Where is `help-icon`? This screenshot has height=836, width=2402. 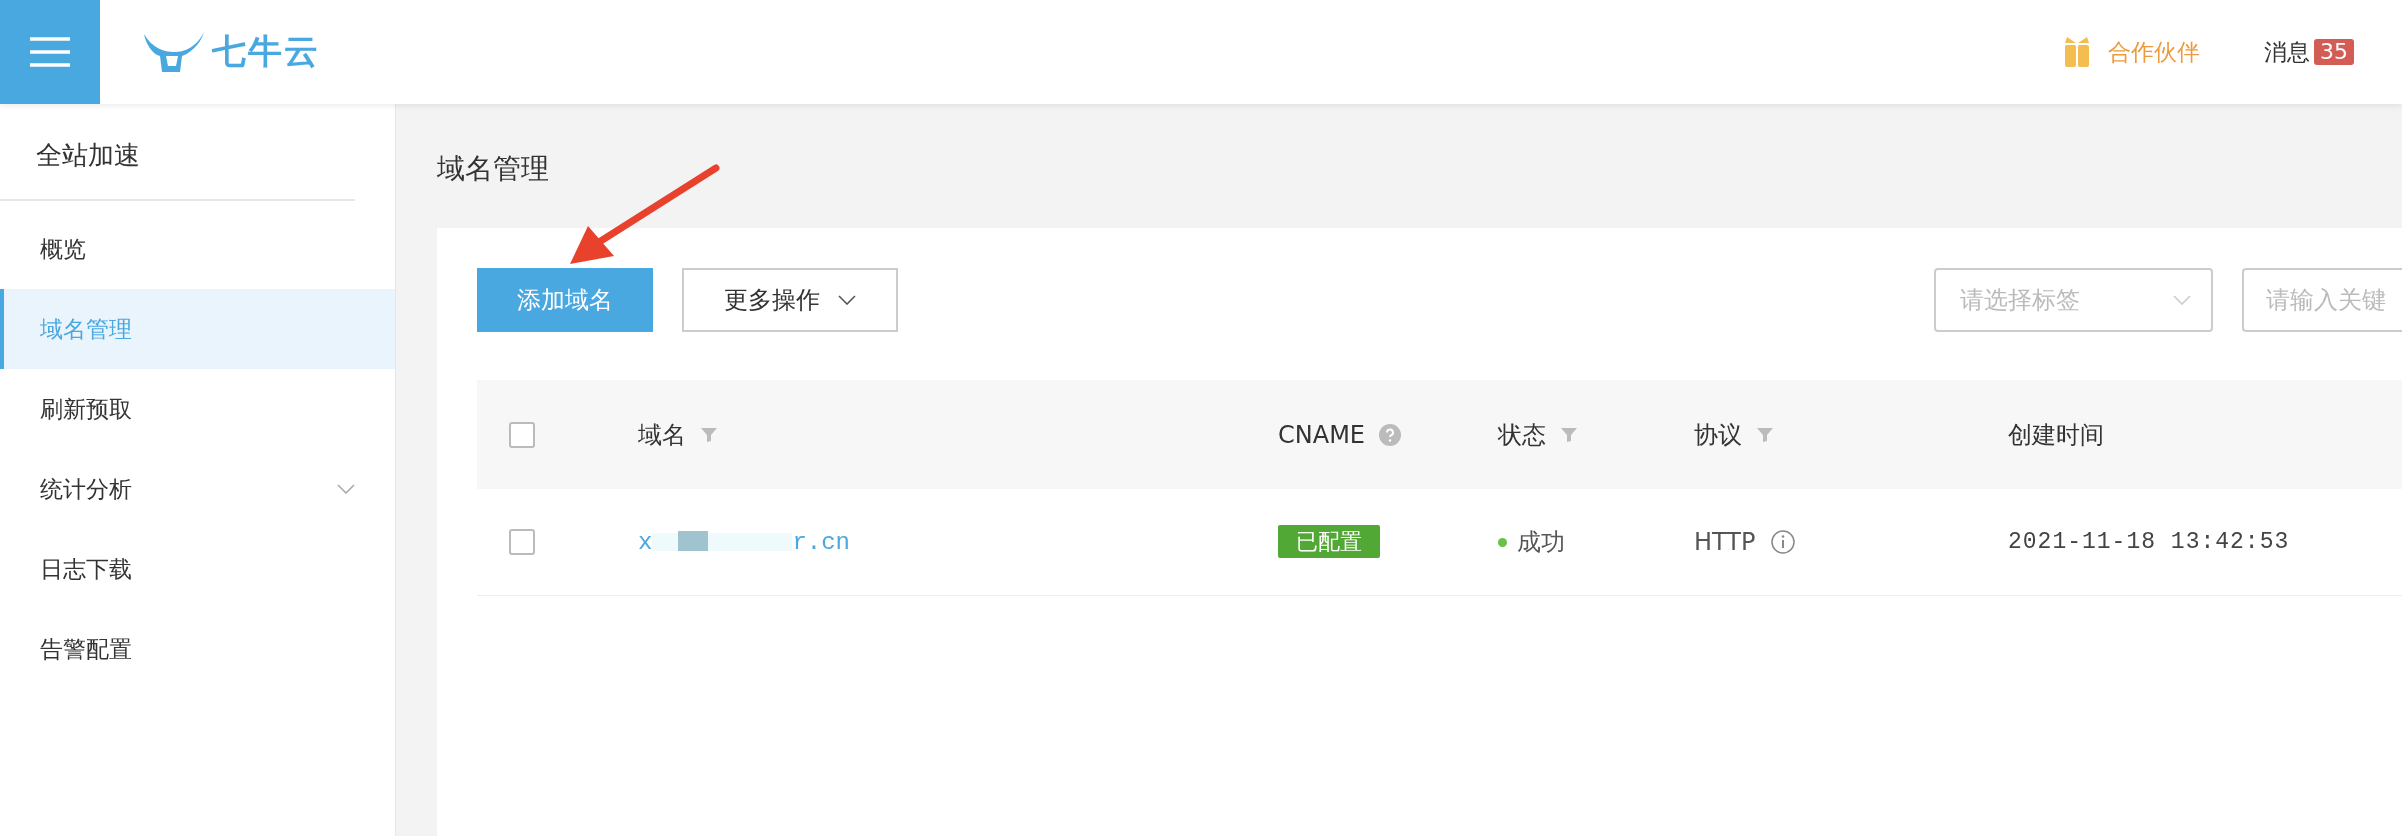 help-icon is located at coordinates (1390, 434).